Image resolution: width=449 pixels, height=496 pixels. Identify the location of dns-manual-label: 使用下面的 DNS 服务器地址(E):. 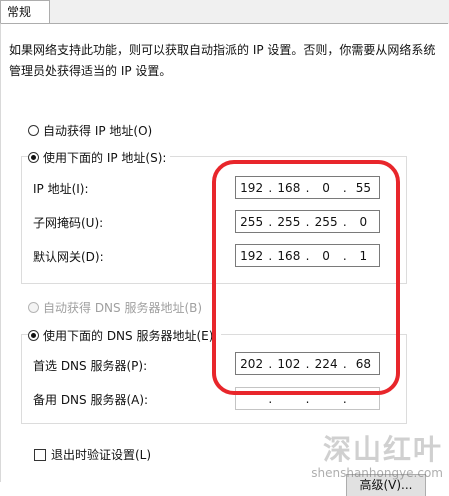
(130, 335).